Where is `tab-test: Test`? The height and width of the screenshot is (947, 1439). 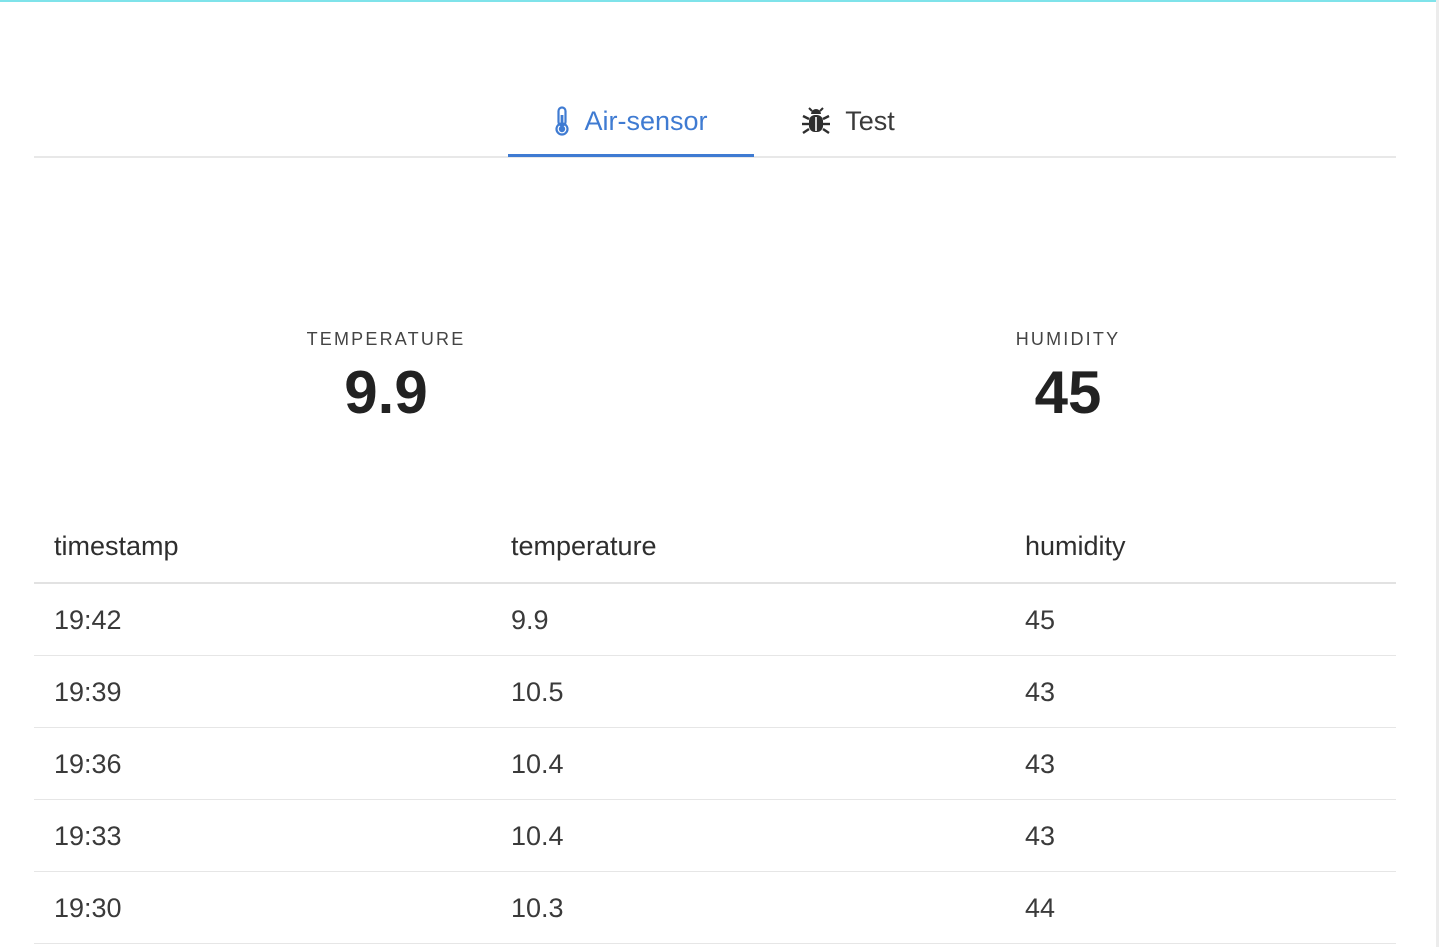
tab-test: Test is located at coordinates (848, 121).